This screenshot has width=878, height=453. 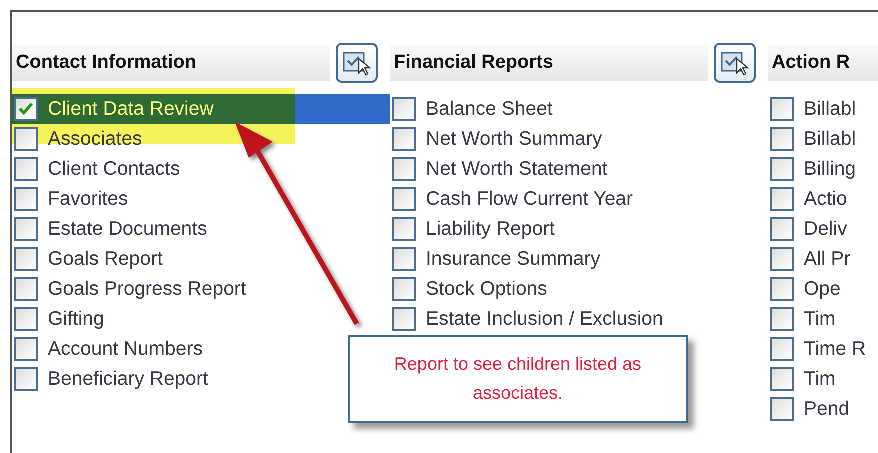 I want to click on report-item: Ope, so click(x=806, y=289).